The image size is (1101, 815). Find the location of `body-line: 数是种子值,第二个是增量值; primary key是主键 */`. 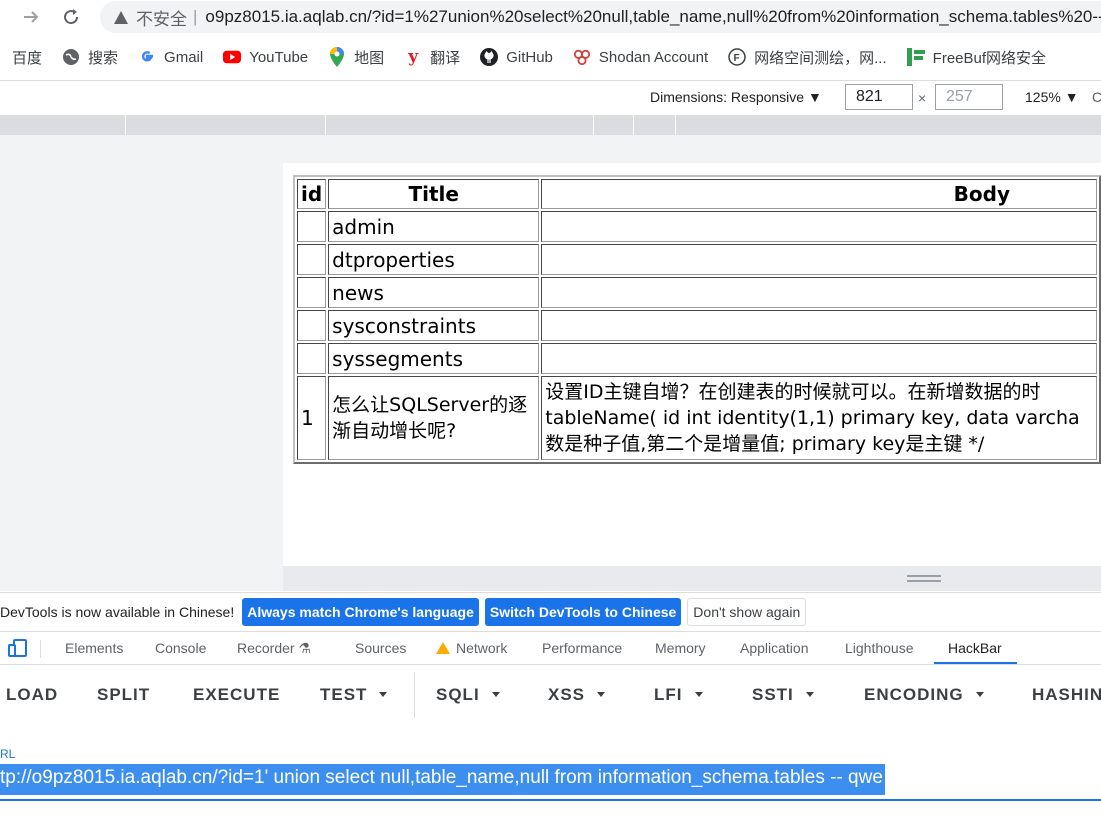

body-line: 数是种子值,第二个是增量值; primary key是主键 */ is located at coordinates (765, 444).